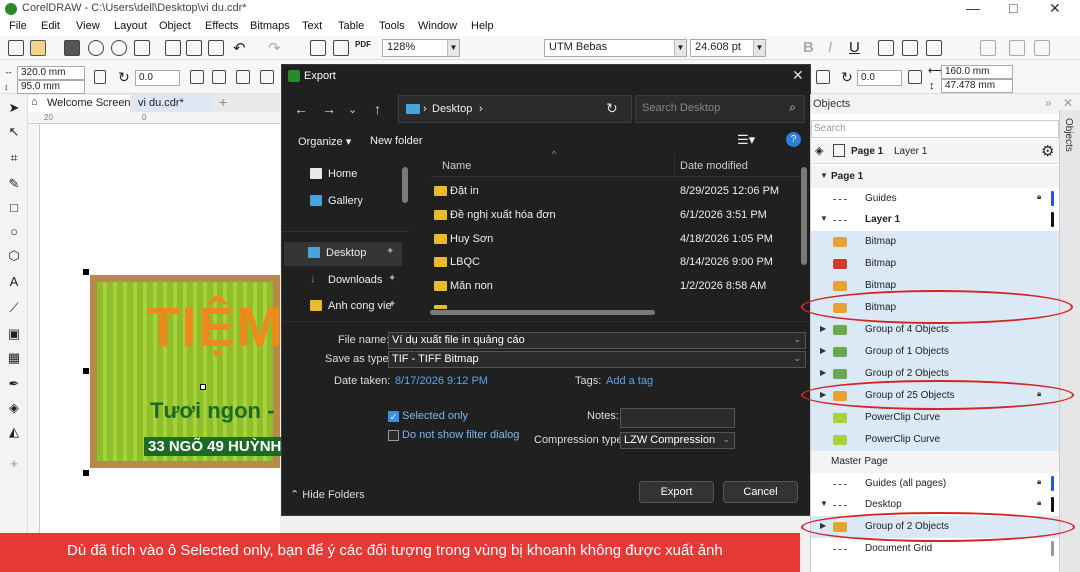 Image resolution: width=1080 pixels, height=572 pixels. I want to click on menu-help: Help, so click(482, 26).